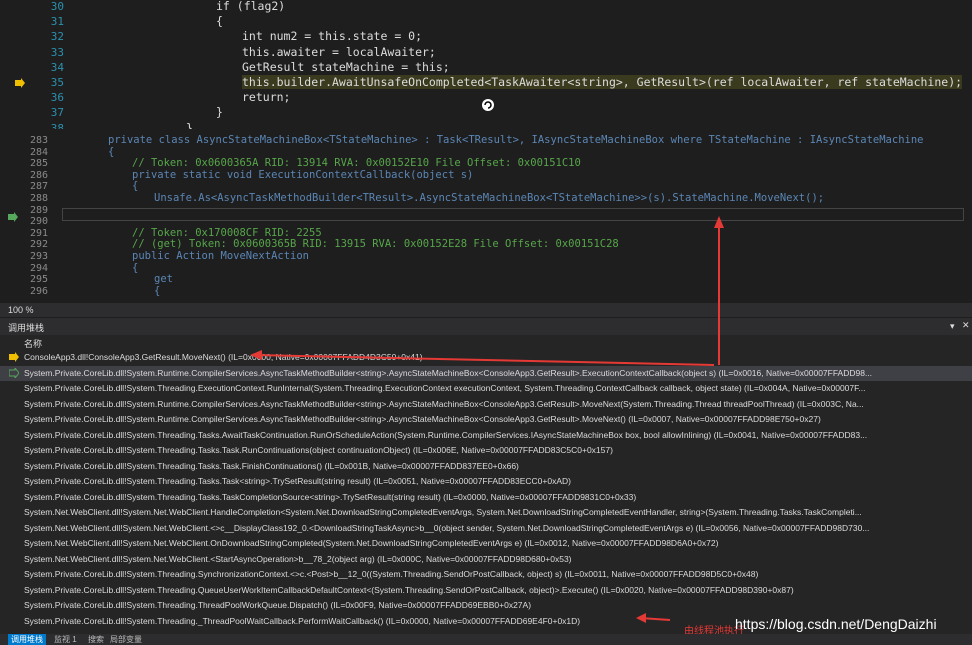 This screenshot has width=972, height=645. I want to click on name-column-header: 名称, so click(33, 343).